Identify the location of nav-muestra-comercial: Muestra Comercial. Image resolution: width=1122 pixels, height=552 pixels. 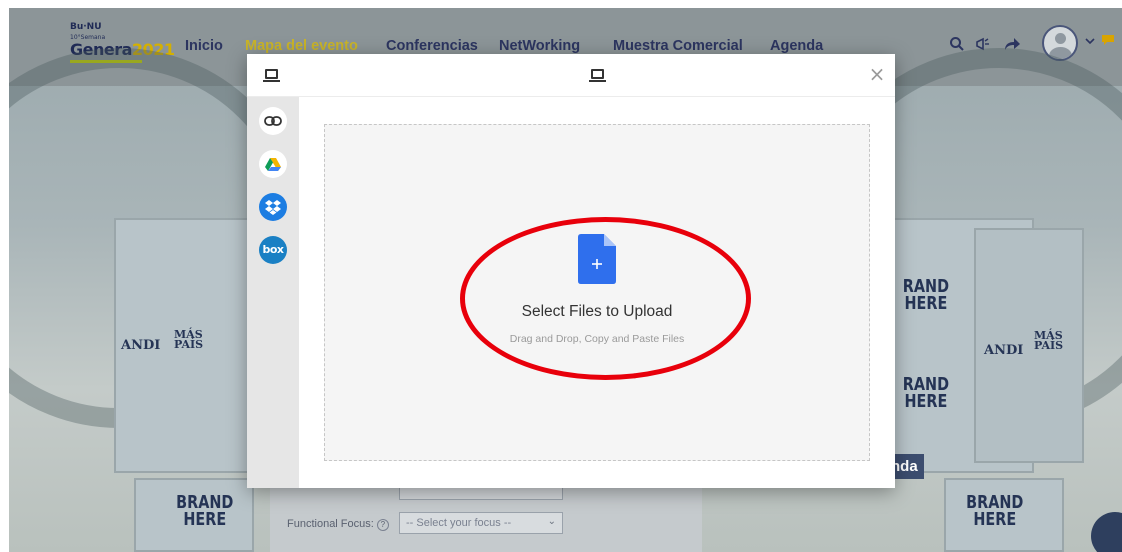
(678, 46).